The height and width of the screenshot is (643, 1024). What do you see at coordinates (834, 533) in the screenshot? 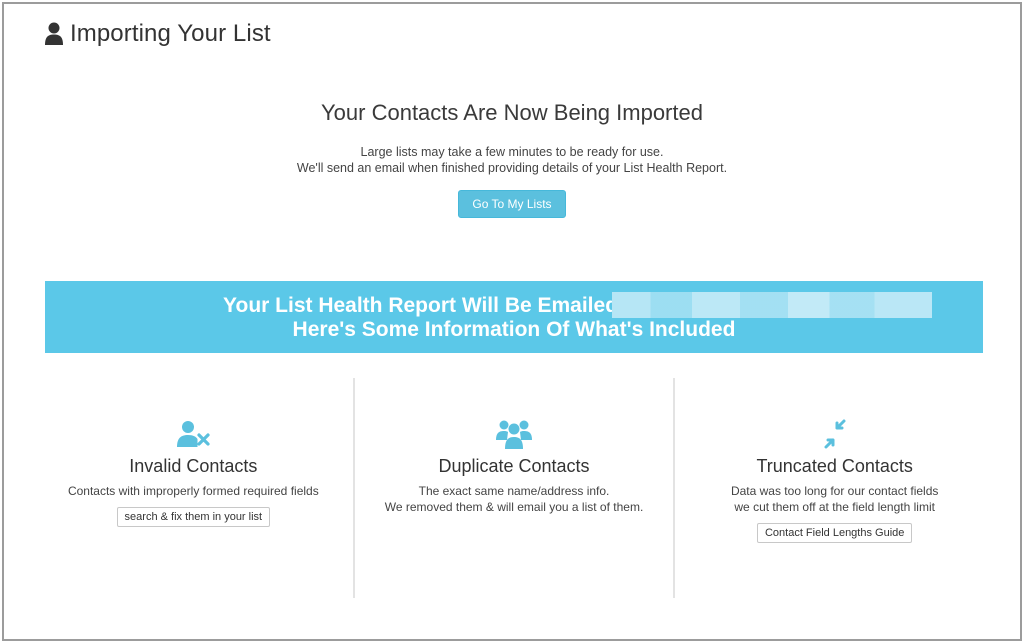
I see `field-lengths-guide-button: Contact Field Lengths Guide` at bounding box center [834, 533].